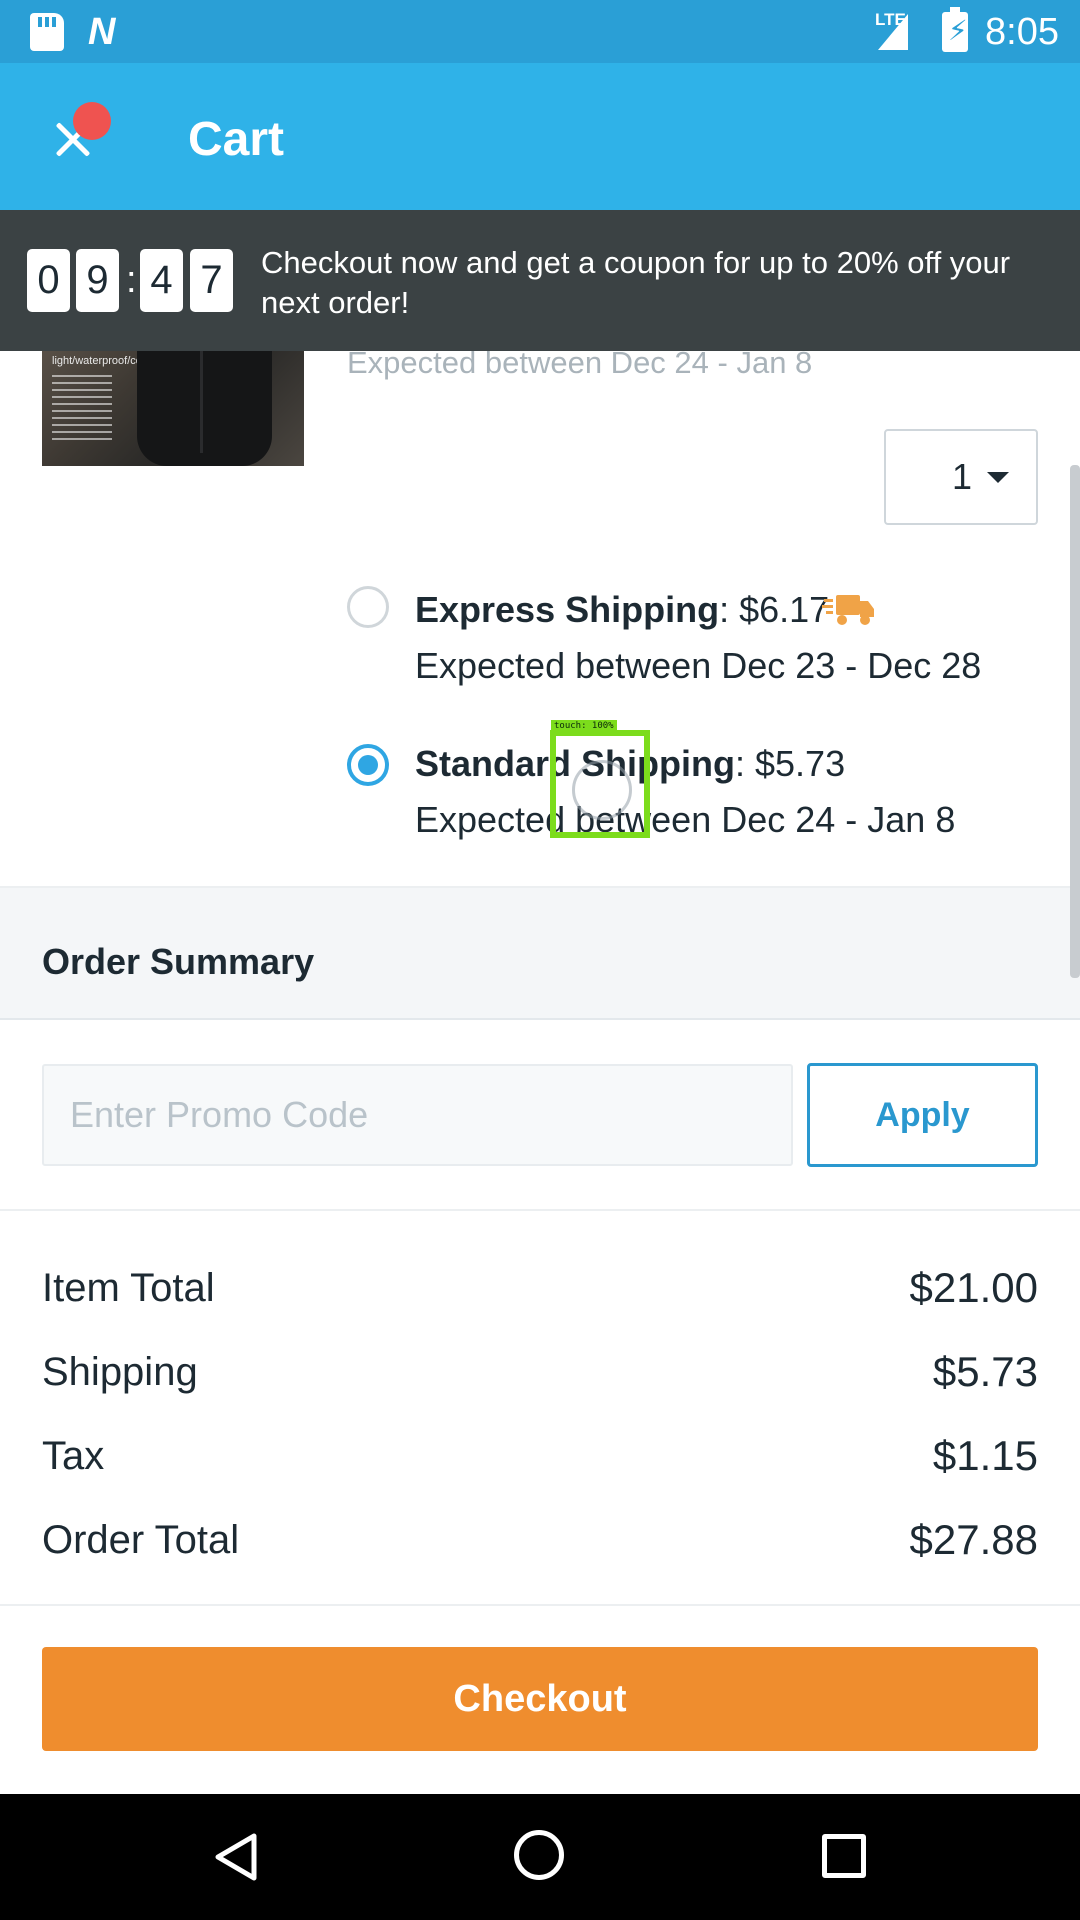  I want to click on network-type: LTE, so click(890, 19).